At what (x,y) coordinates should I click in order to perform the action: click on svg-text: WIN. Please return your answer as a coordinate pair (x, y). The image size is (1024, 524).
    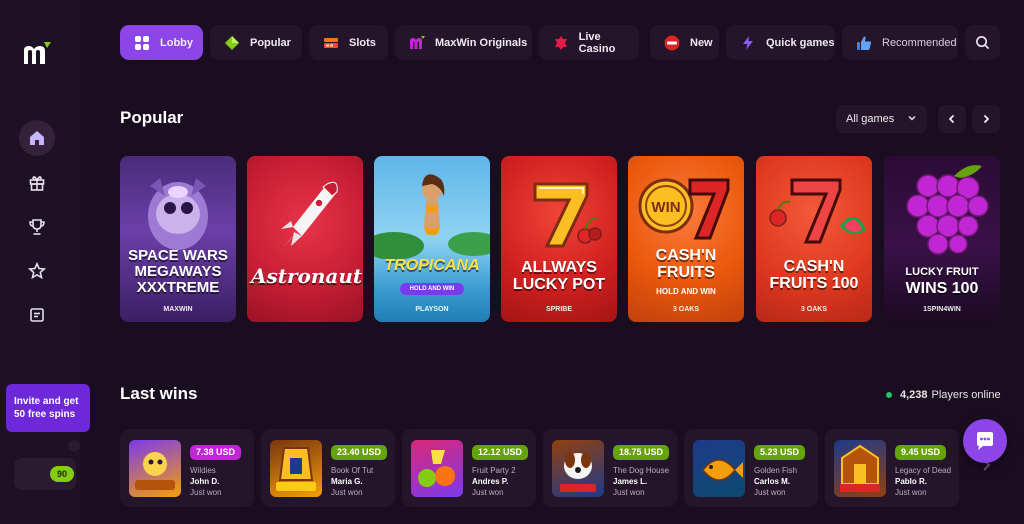
    Looking at the image, I should click on (665, 207).